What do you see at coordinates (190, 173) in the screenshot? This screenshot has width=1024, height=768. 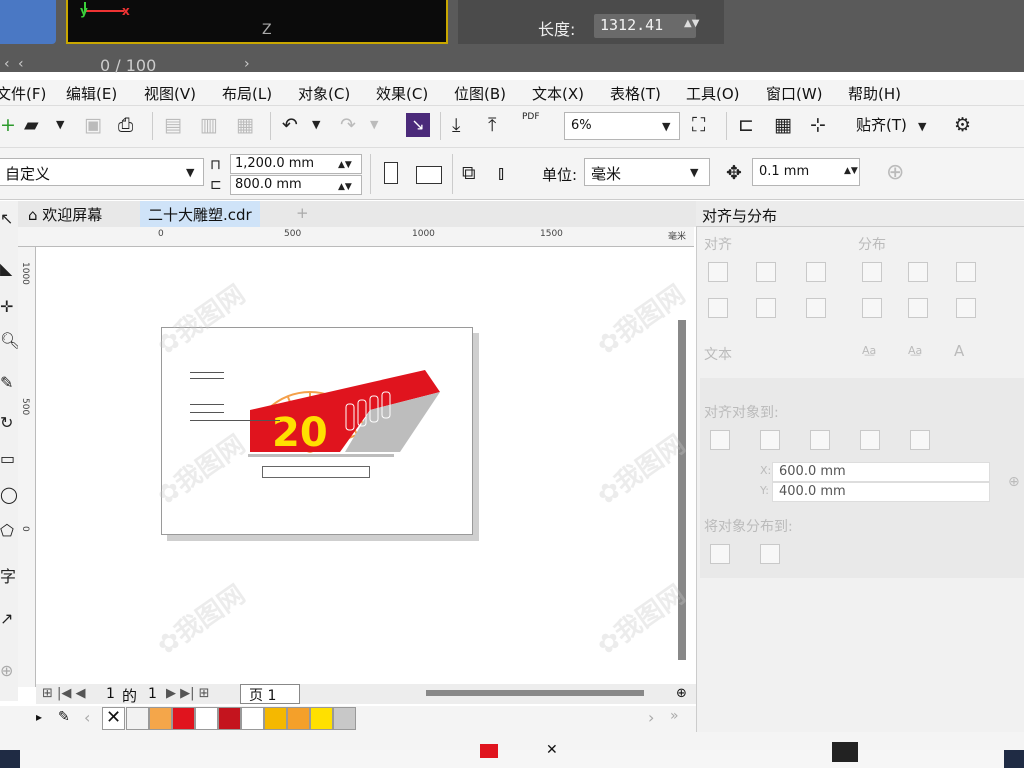 I see `preset-dropdown-icon: ▼` at bounding box center [190, 173].